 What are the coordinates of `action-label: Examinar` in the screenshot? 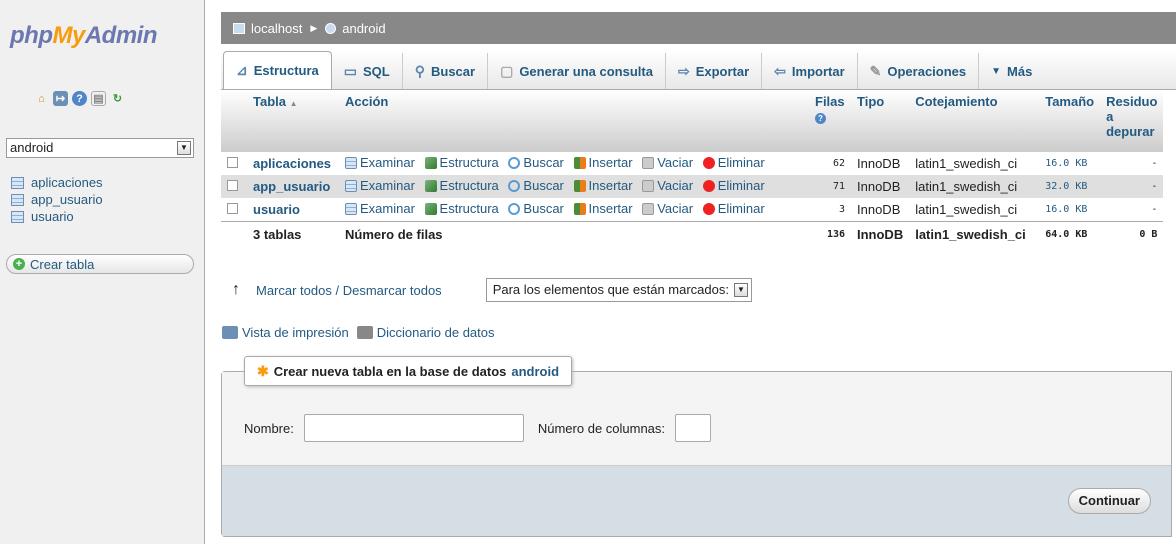 It's located at (387, 163).